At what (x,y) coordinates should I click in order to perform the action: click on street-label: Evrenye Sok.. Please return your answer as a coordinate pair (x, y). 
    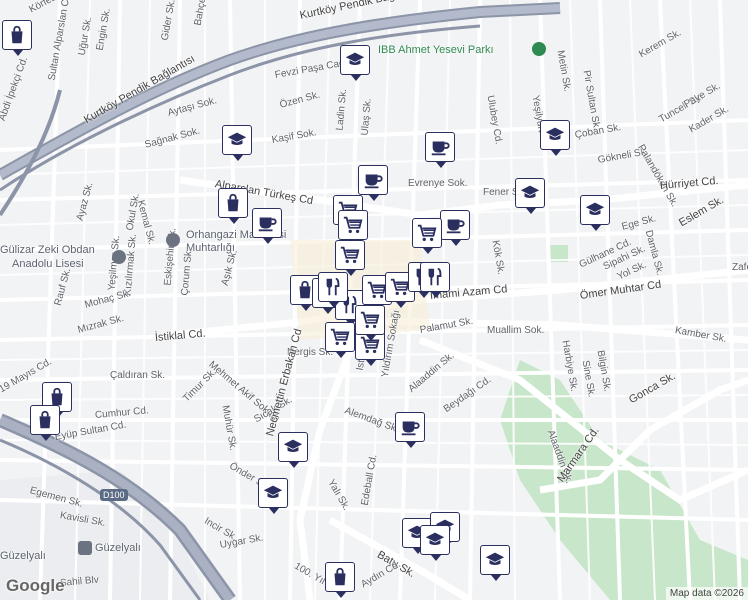
    Looking at the image, I should click on (438, 183).